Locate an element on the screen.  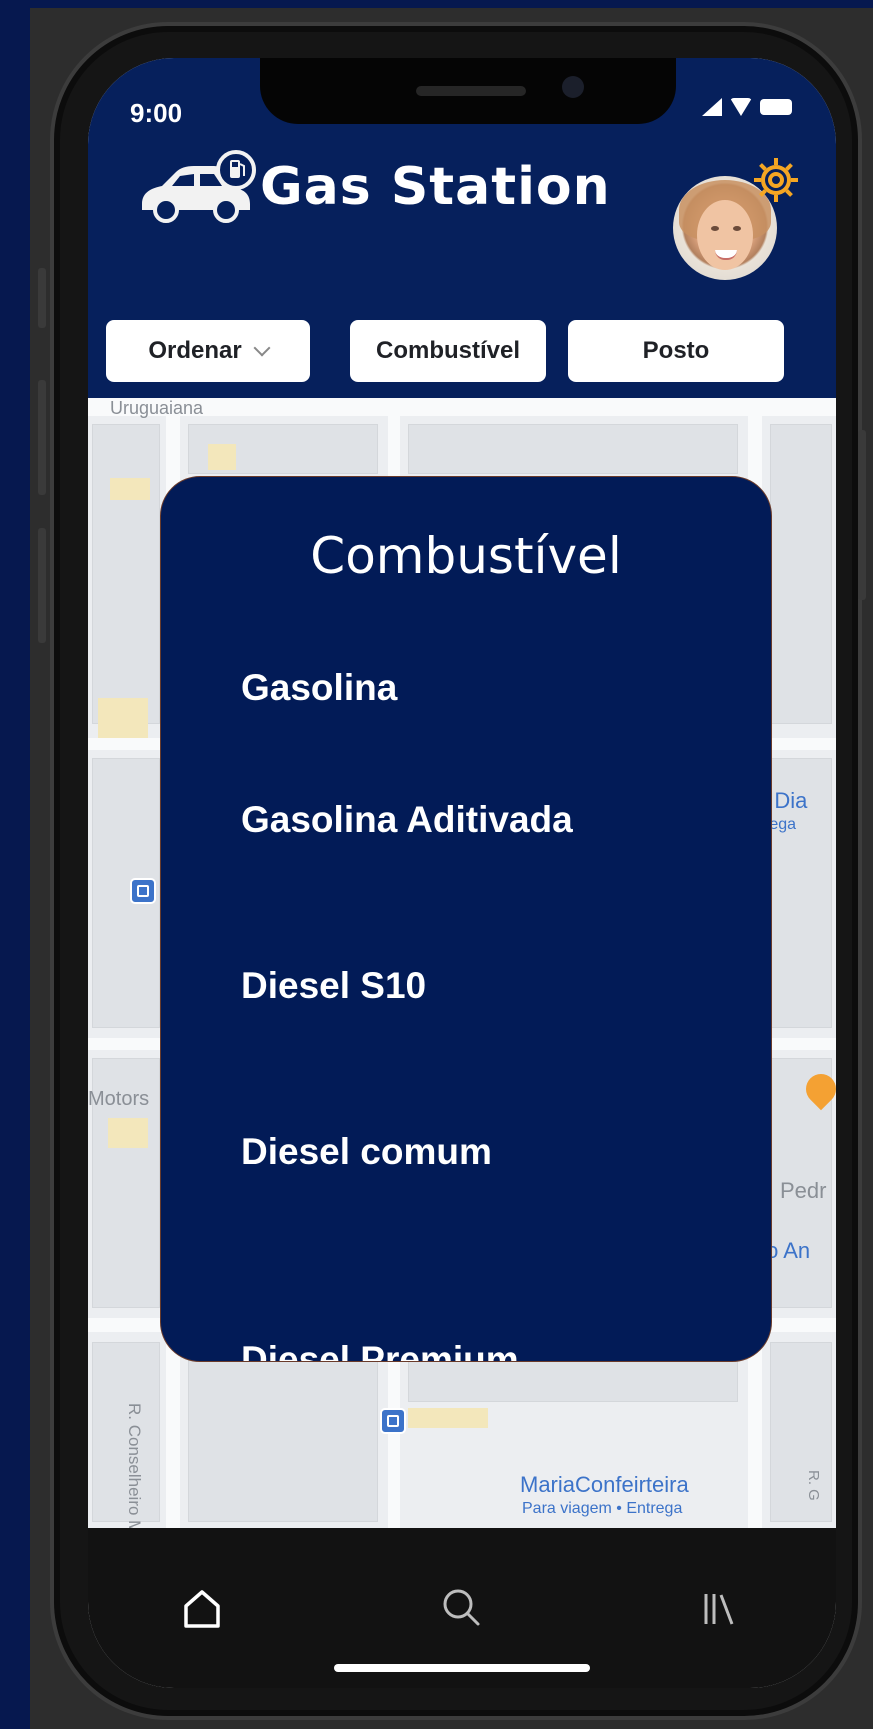
map-place-label: Pedr is located at coordinates (803, 1190).